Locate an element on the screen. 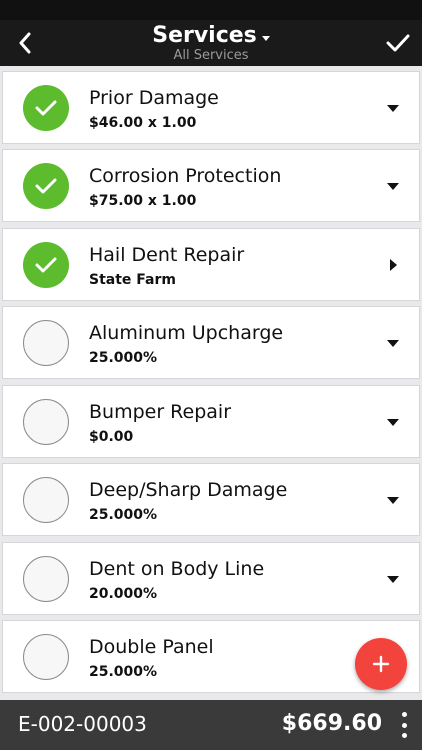  plus-icon is located at coordinates (381, 664).